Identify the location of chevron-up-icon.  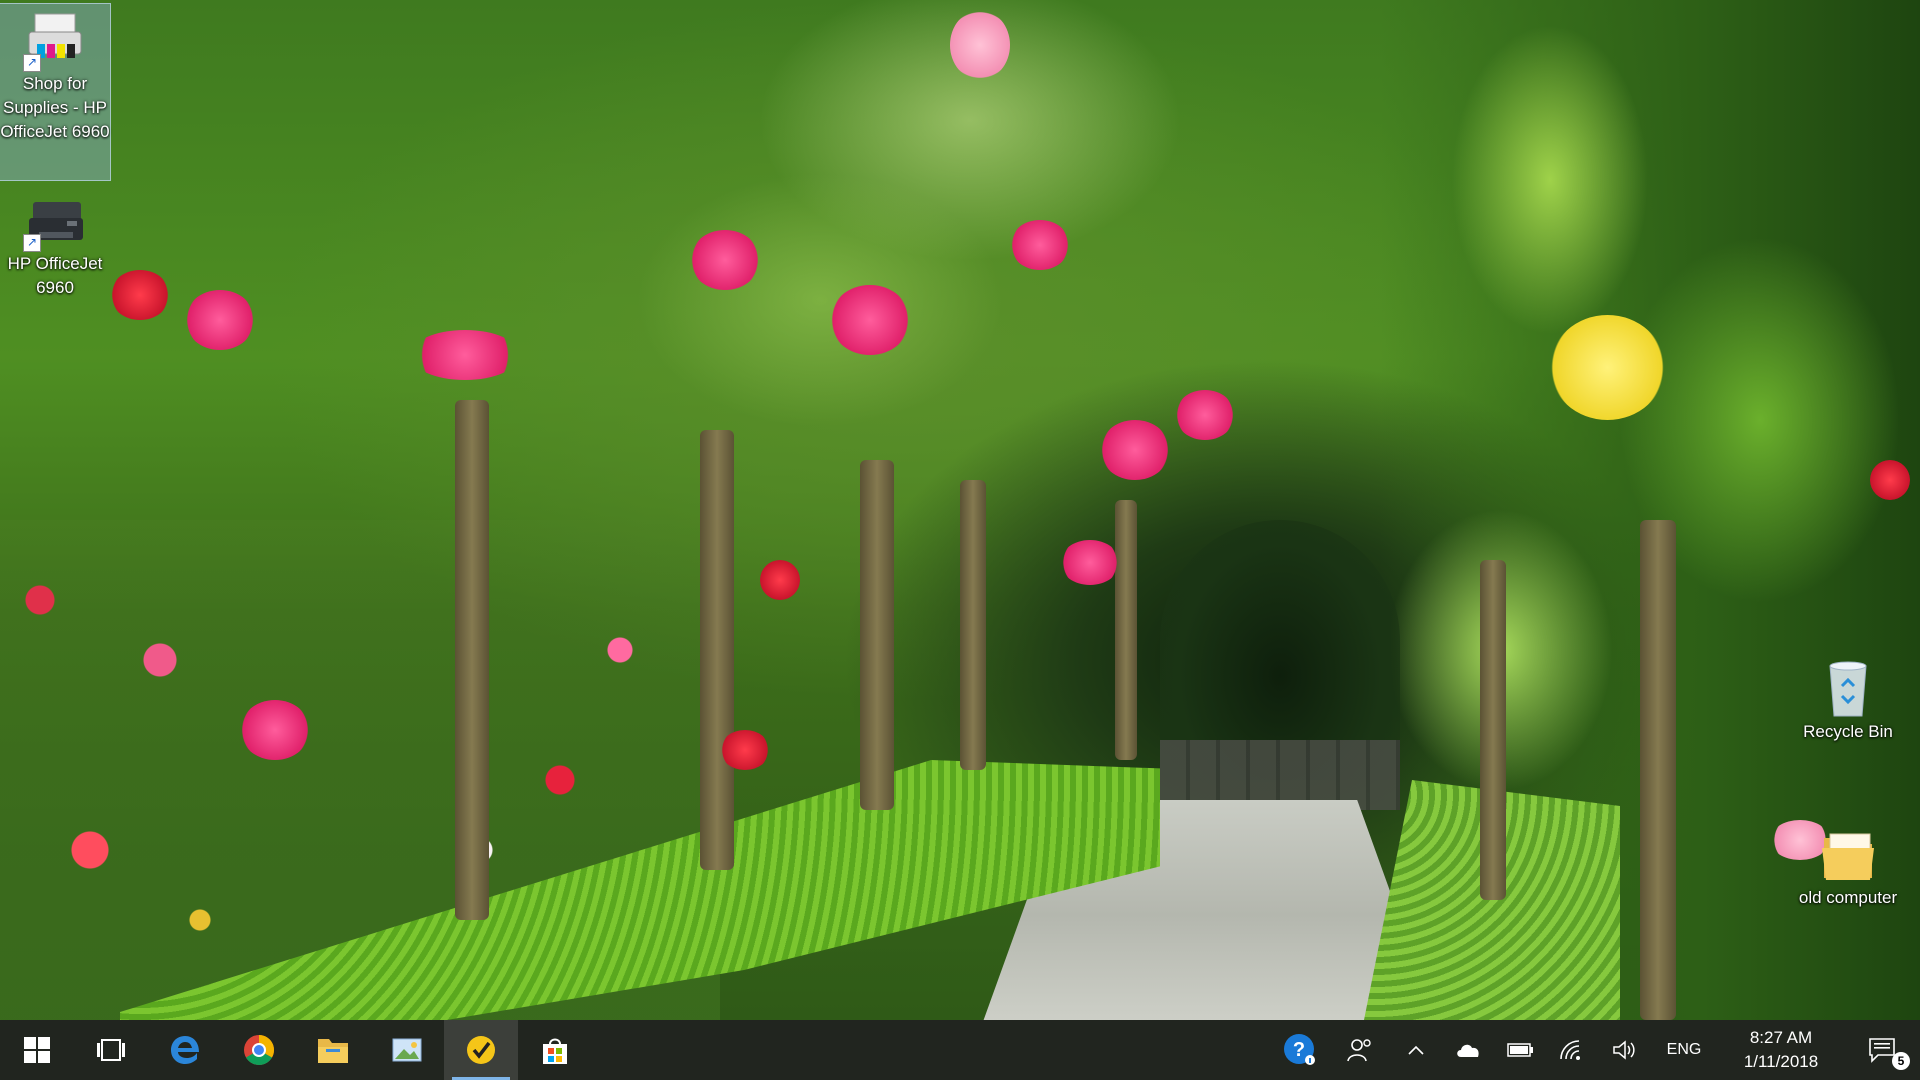
(1416, 1050).